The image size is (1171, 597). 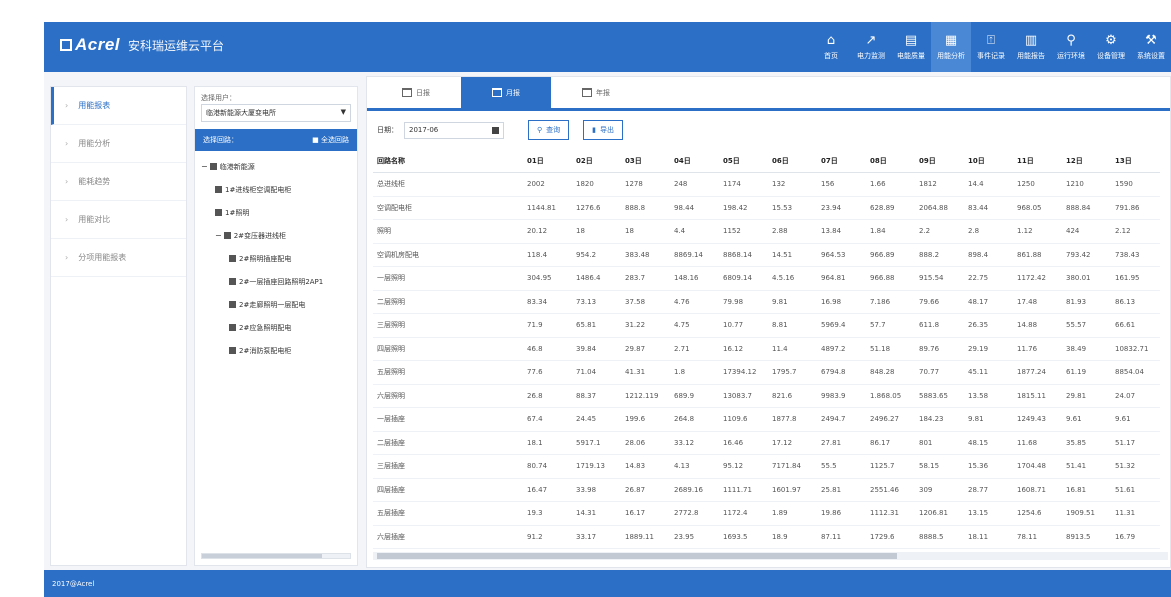 I want to click on column-header: 12日, so click(x=1086, y=161).